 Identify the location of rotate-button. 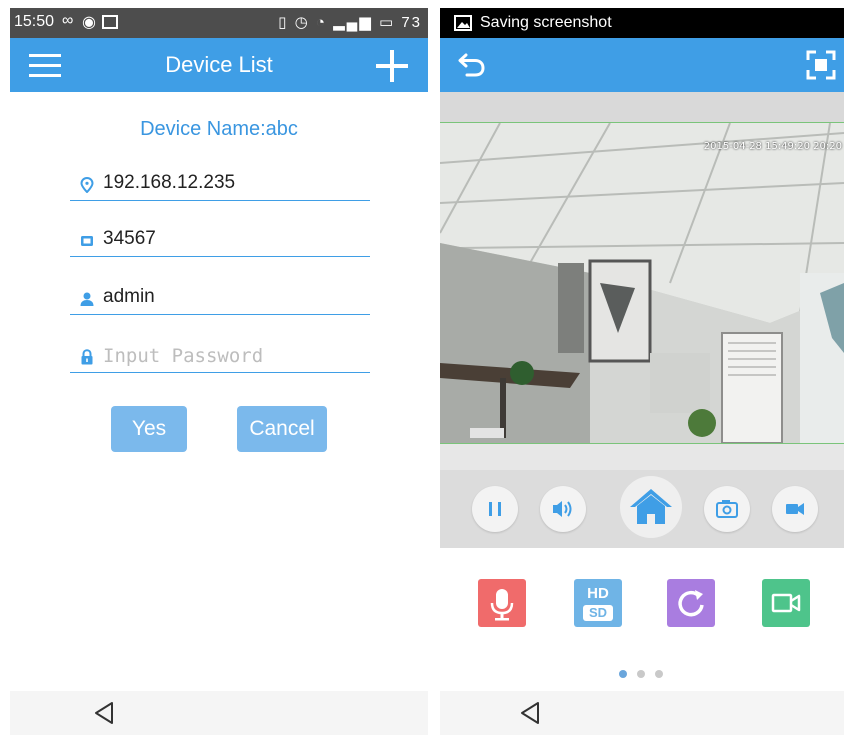
(691, 603).